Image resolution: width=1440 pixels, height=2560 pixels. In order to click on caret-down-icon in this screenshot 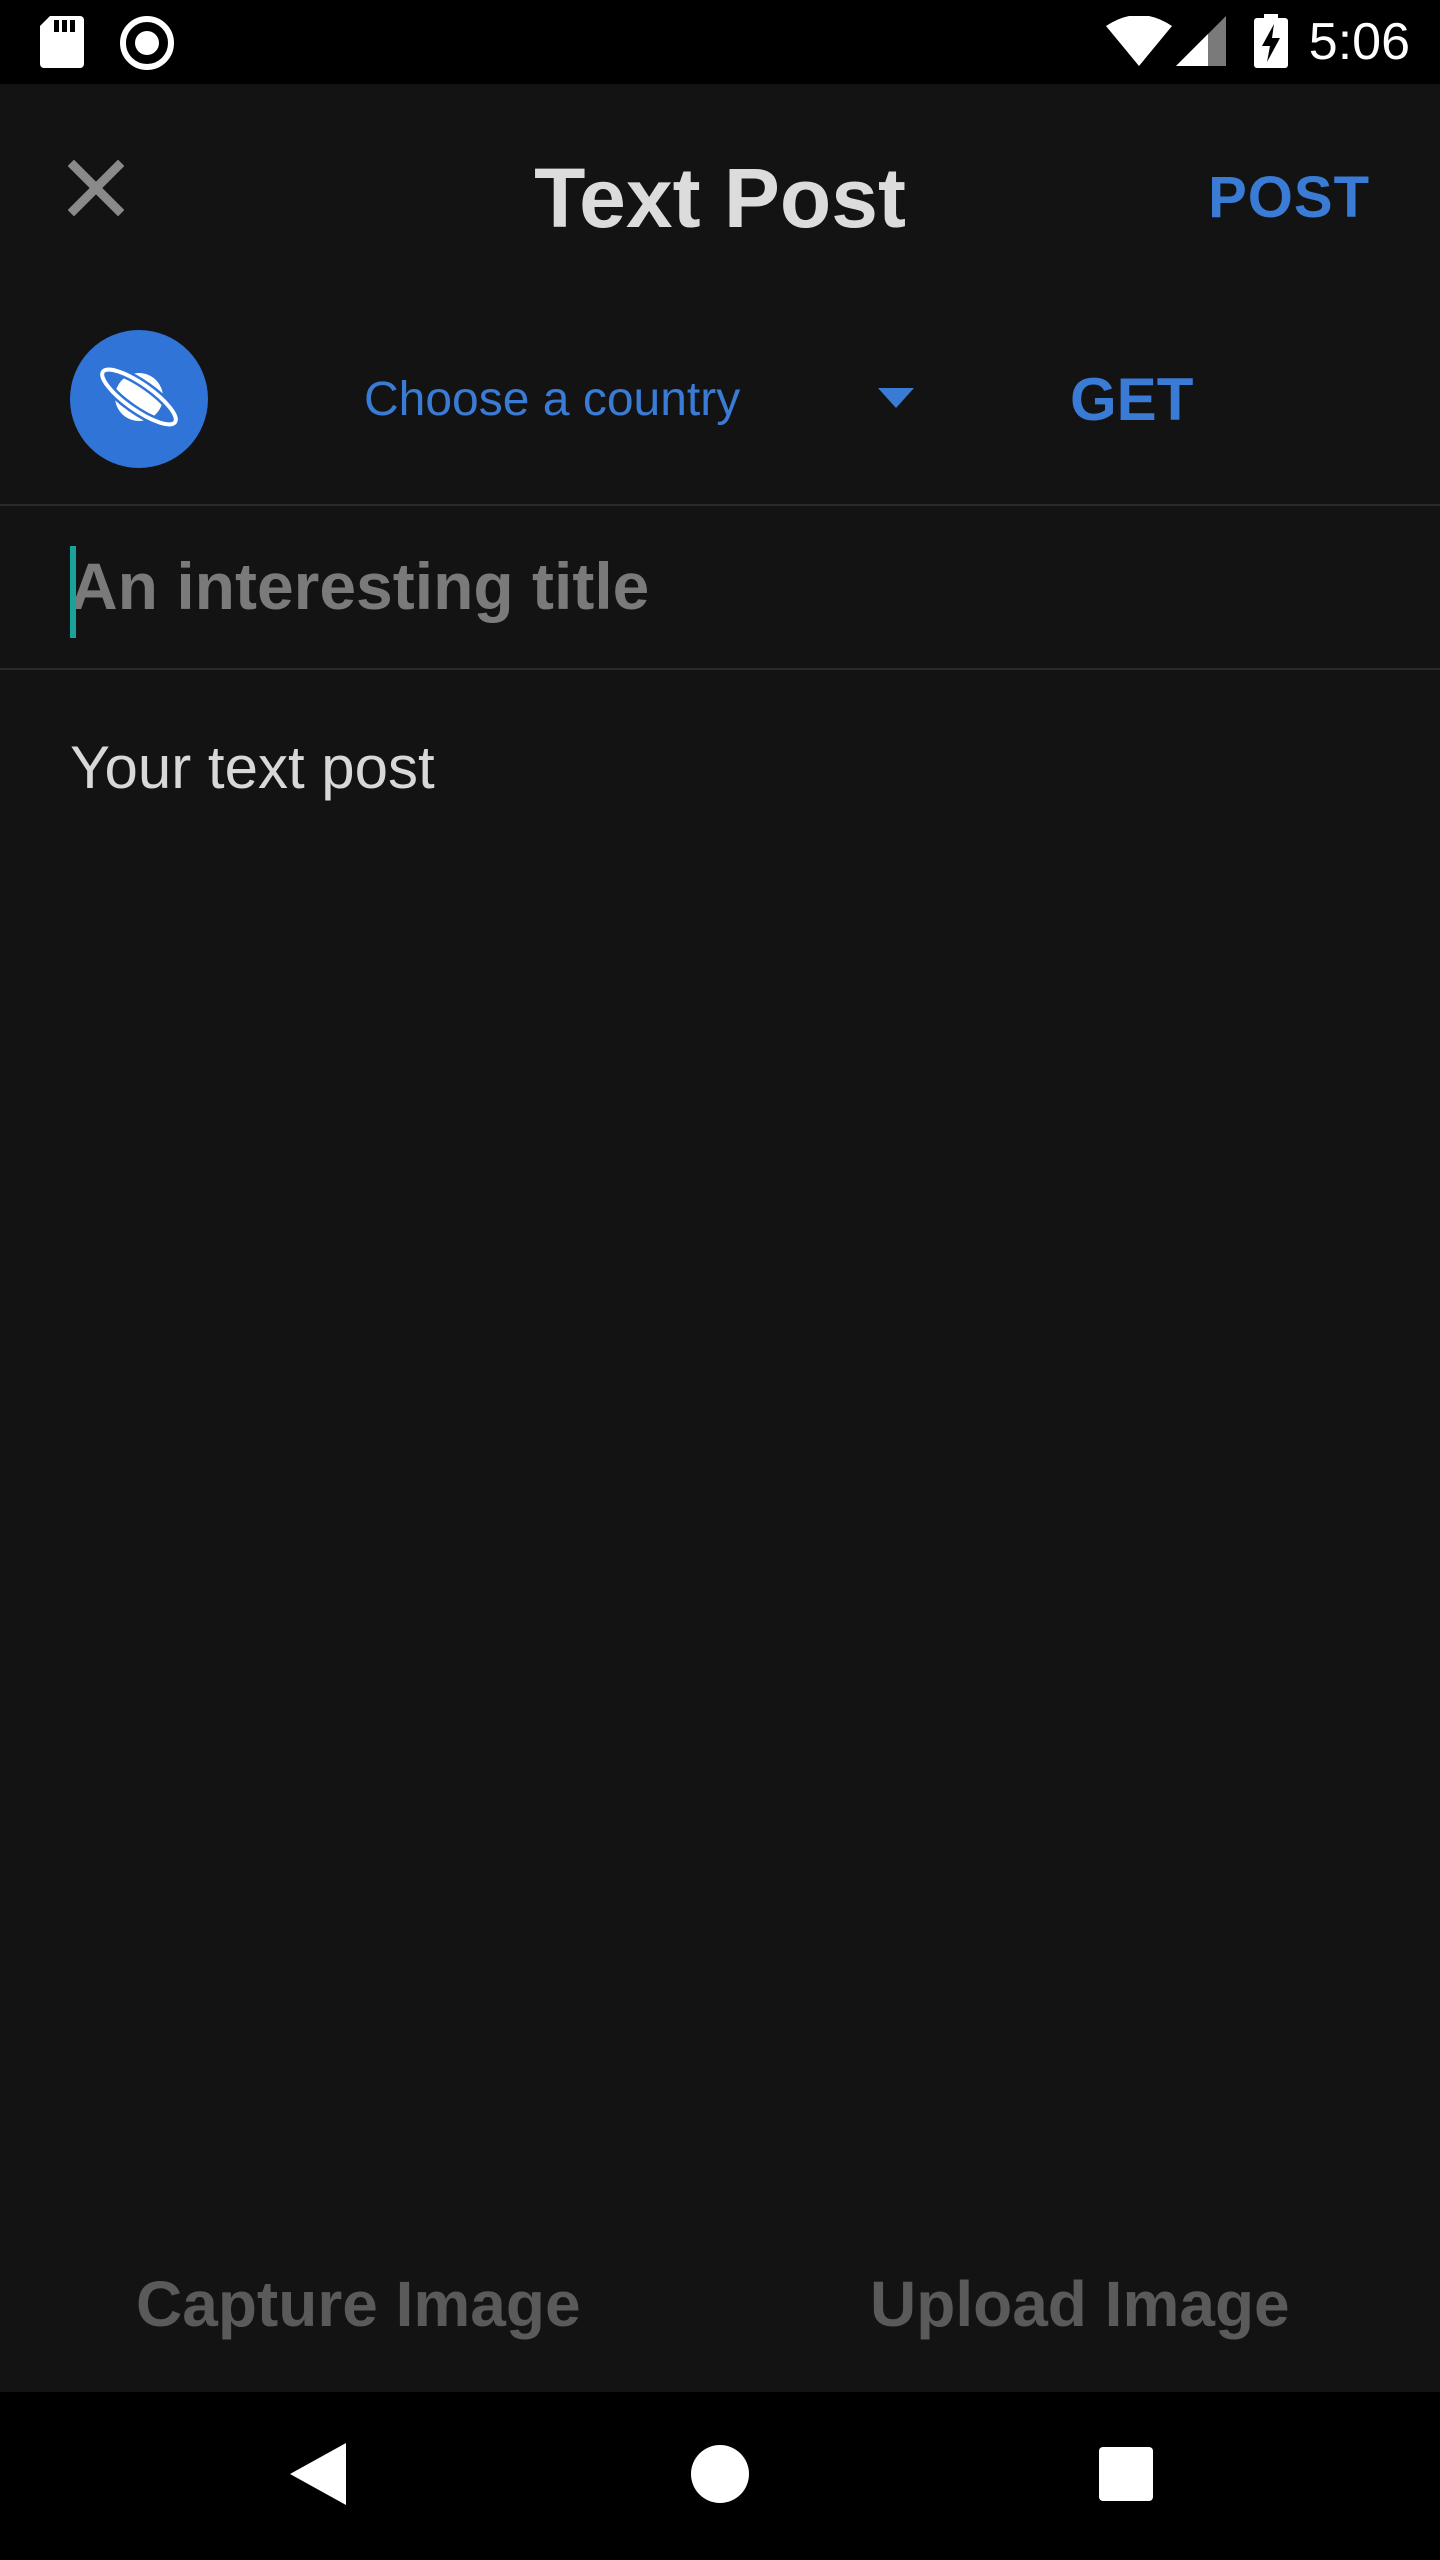, I will do `click(896, 400)`.